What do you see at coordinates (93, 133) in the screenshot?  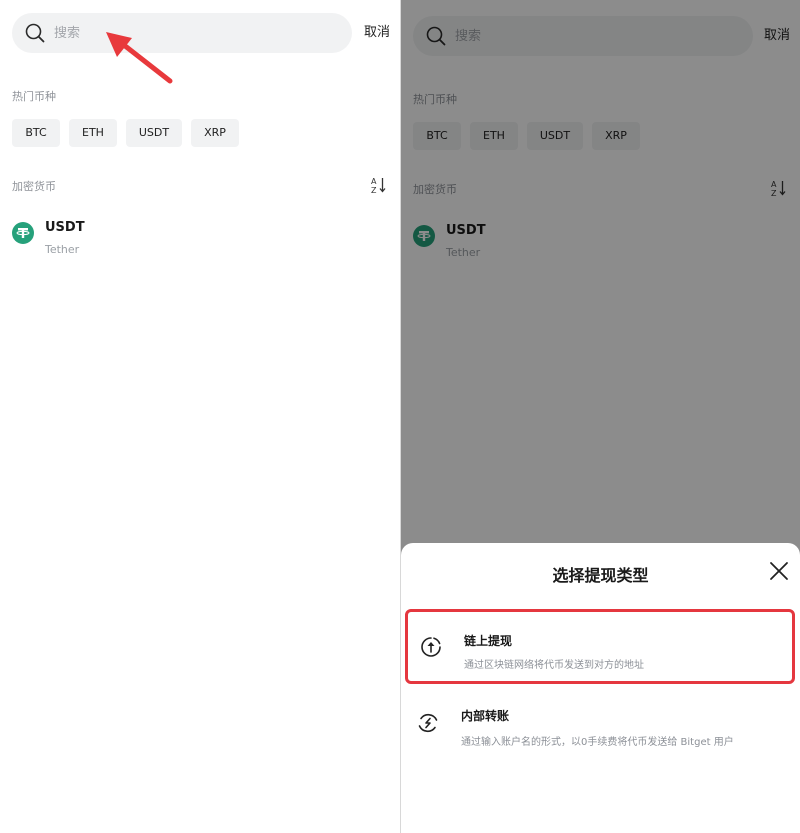 I see `chip-eth: ETH` at bounding box center [93, 133].